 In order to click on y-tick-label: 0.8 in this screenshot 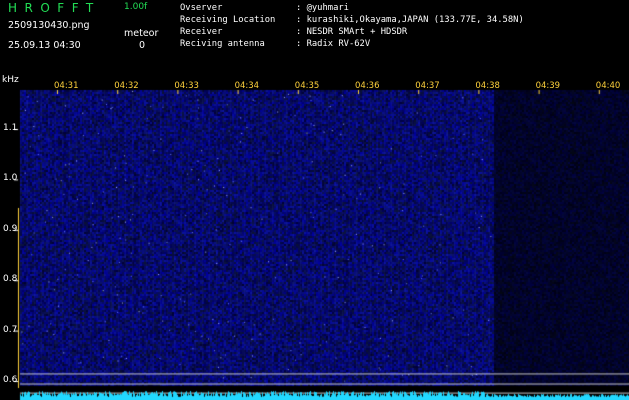, I will do `click(10, 279)`.